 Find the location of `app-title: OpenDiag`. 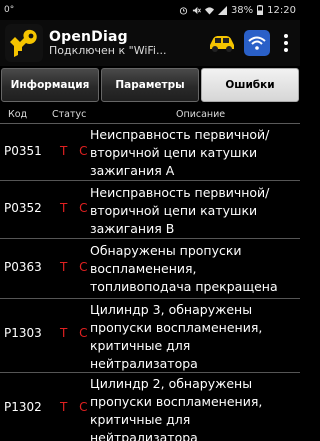

app-title: OpenDiag is located at coordinates (88, 36).